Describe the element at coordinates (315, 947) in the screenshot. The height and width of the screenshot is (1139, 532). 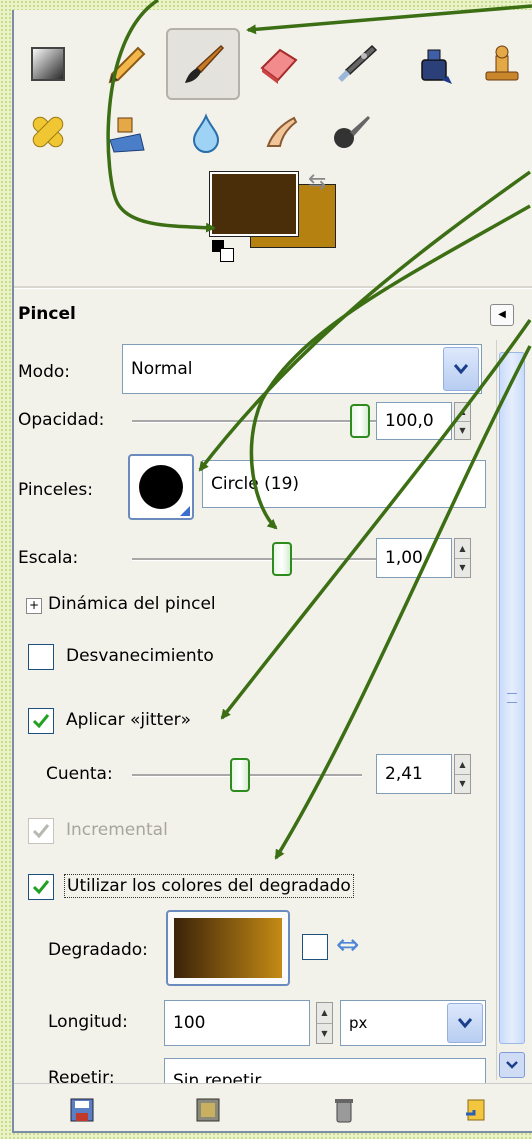
I see `reverse-gradient-checkbox` at that location.